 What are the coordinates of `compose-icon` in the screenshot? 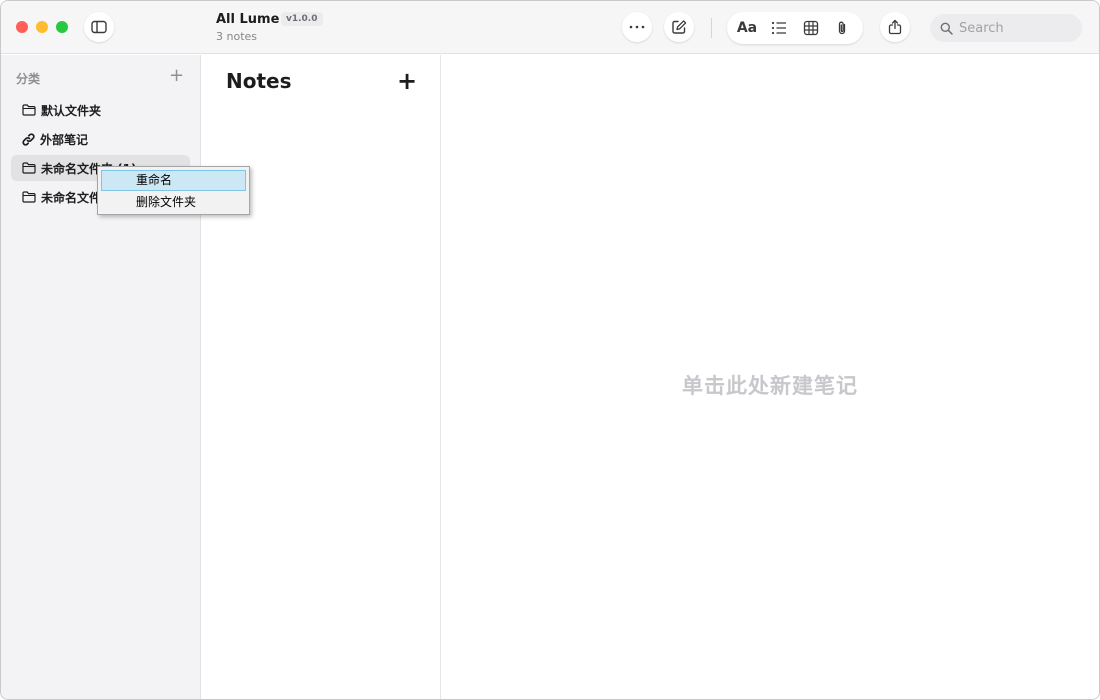 It's located at (679, 27).